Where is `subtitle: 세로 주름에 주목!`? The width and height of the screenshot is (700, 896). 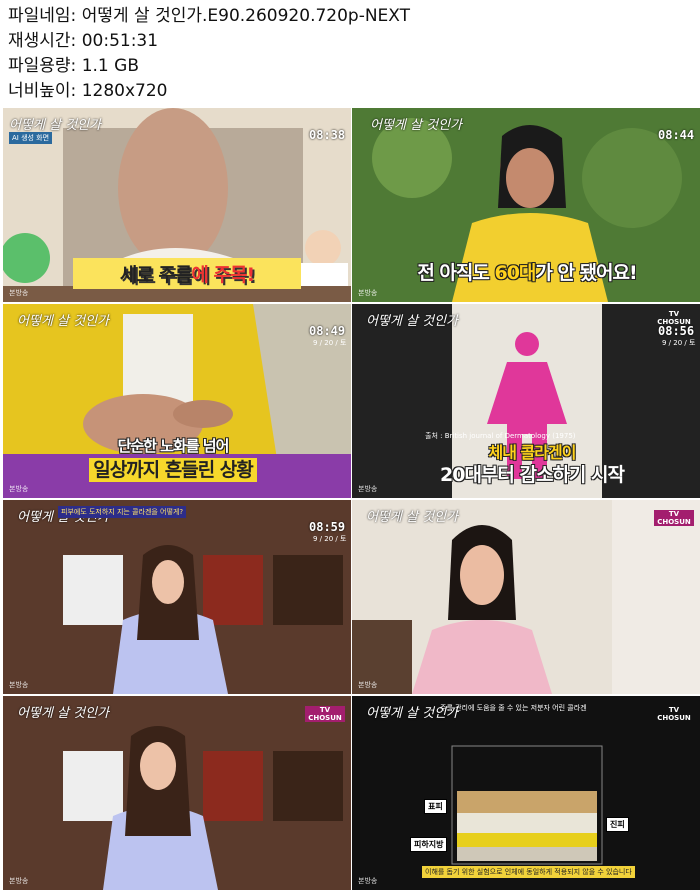 subtitle: 세로 주름에 주목! is located at coordinates (187, 273).